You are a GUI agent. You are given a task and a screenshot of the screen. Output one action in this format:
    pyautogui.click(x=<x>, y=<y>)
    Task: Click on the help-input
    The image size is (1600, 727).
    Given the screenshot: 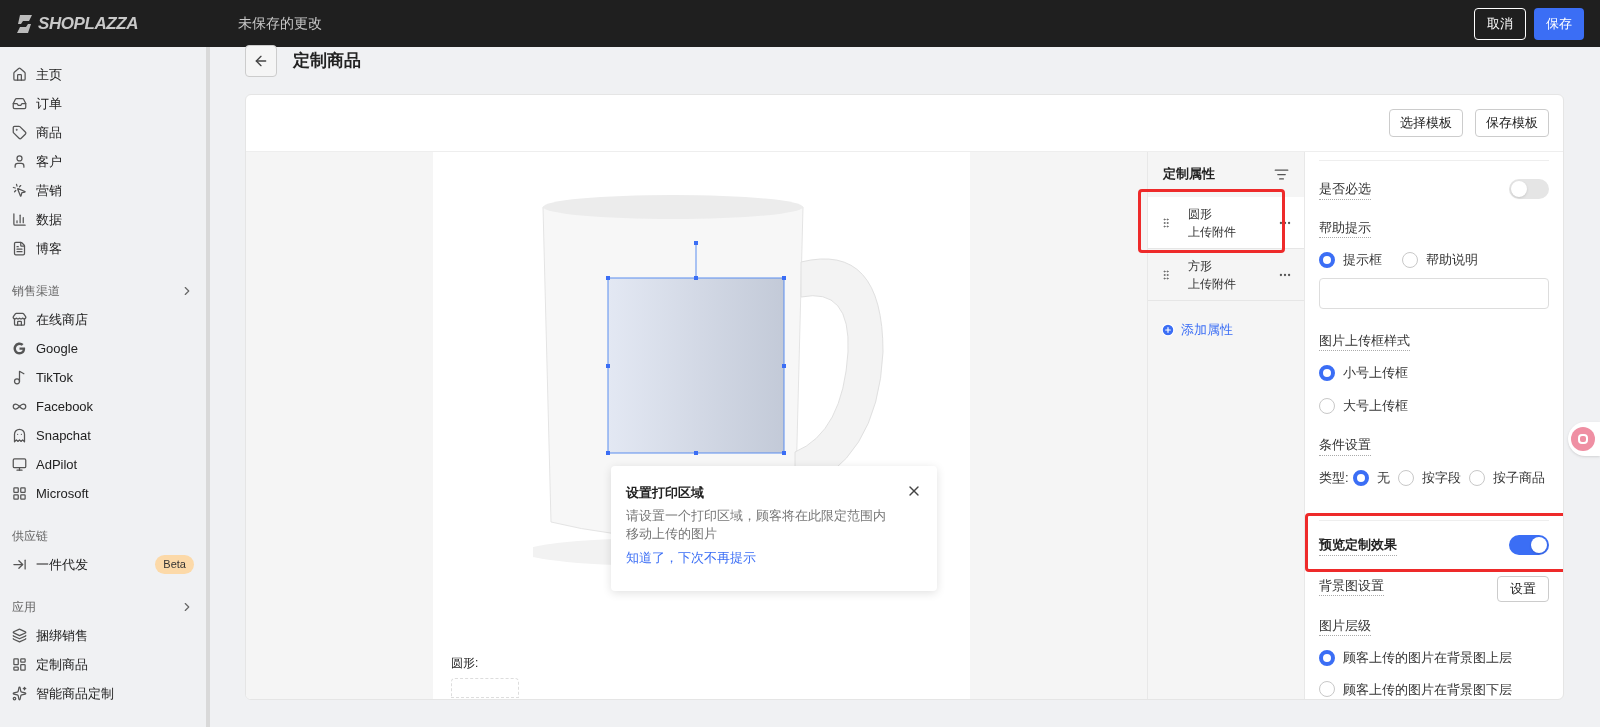 What is the action you would take?
    pyautogui.click(x=1434, y=293)
    